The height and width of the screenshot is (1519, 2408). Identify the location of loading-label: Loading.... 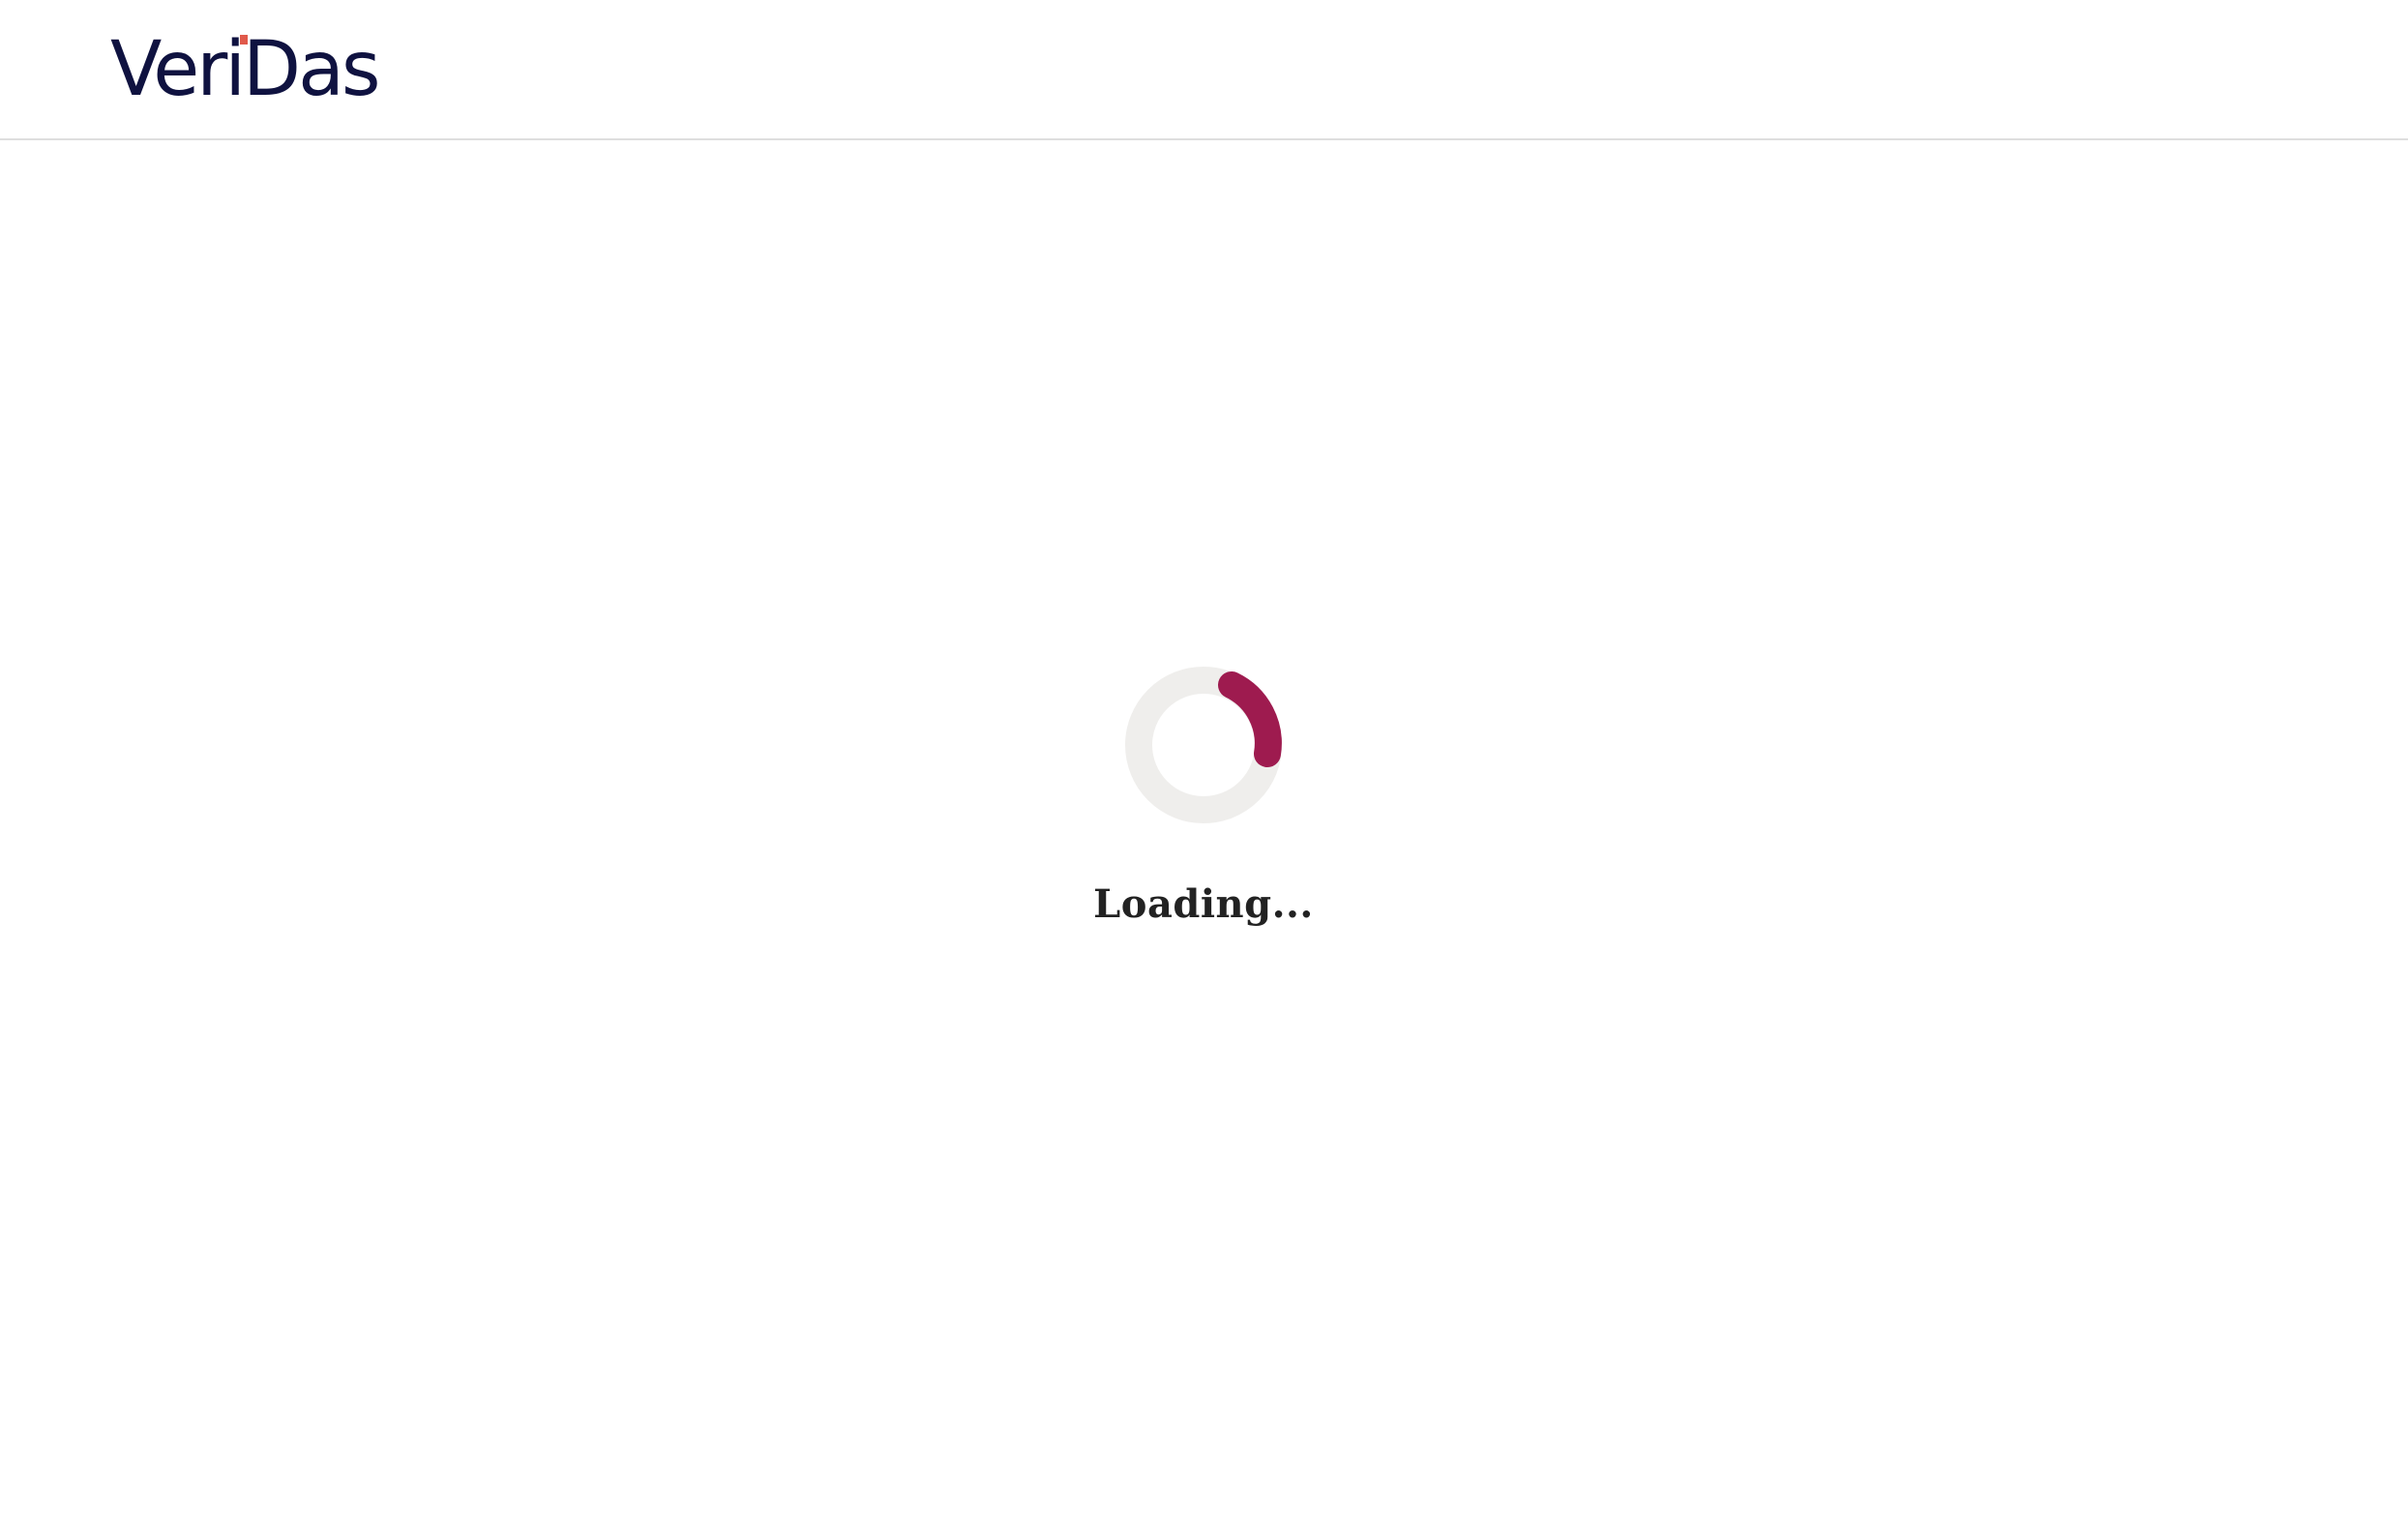
(1203, 904).